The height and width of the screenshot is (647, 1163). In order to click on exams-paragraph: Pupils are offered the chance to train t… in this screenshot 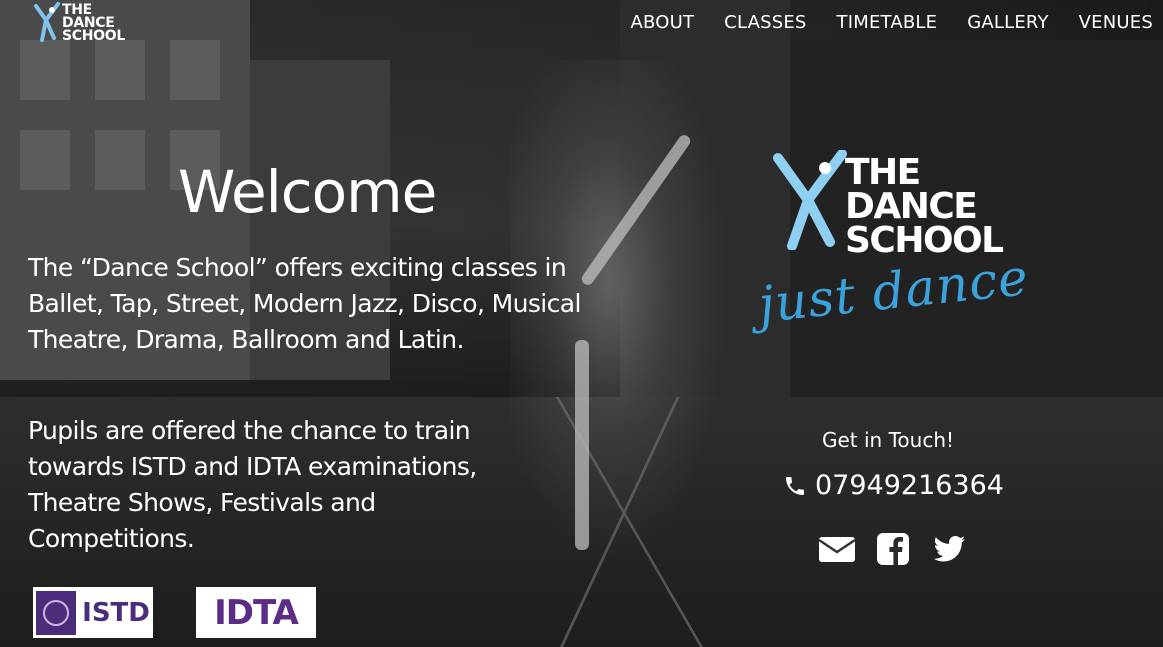, I will do `click(252, 484)`.